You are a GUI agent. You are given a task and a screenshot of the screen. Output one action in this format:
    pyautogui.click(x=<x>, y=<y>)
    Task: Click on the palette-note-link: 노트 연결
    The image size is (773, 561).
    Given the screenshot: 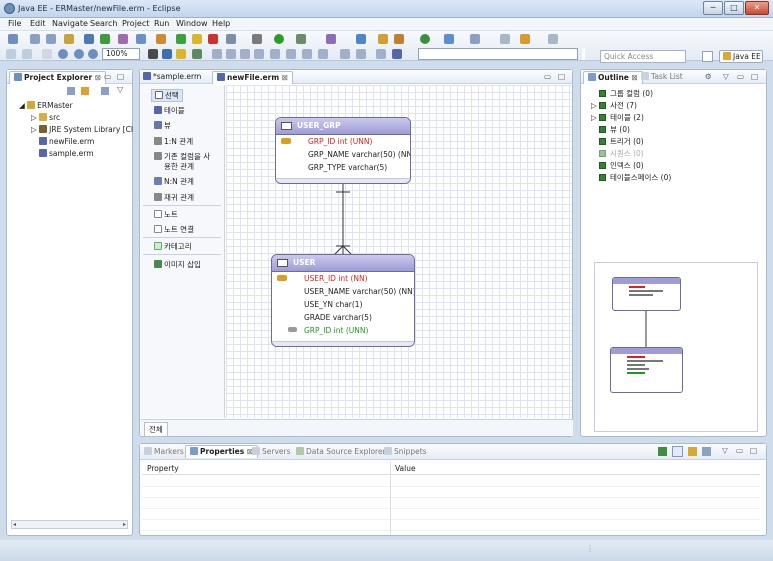 What is the action you would take?
    pyautogui.click(x=174, y=229)
    